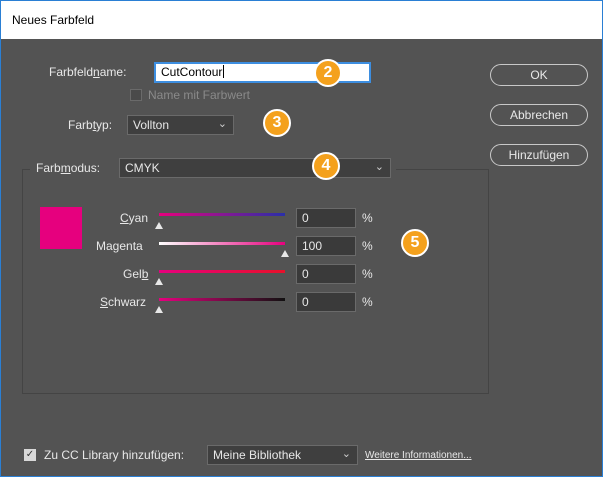 The width and height of the screenshot is (603, 477). I want to click on add-to-library-label: Zu CC Library hinzufügen:, so click(114, 455).